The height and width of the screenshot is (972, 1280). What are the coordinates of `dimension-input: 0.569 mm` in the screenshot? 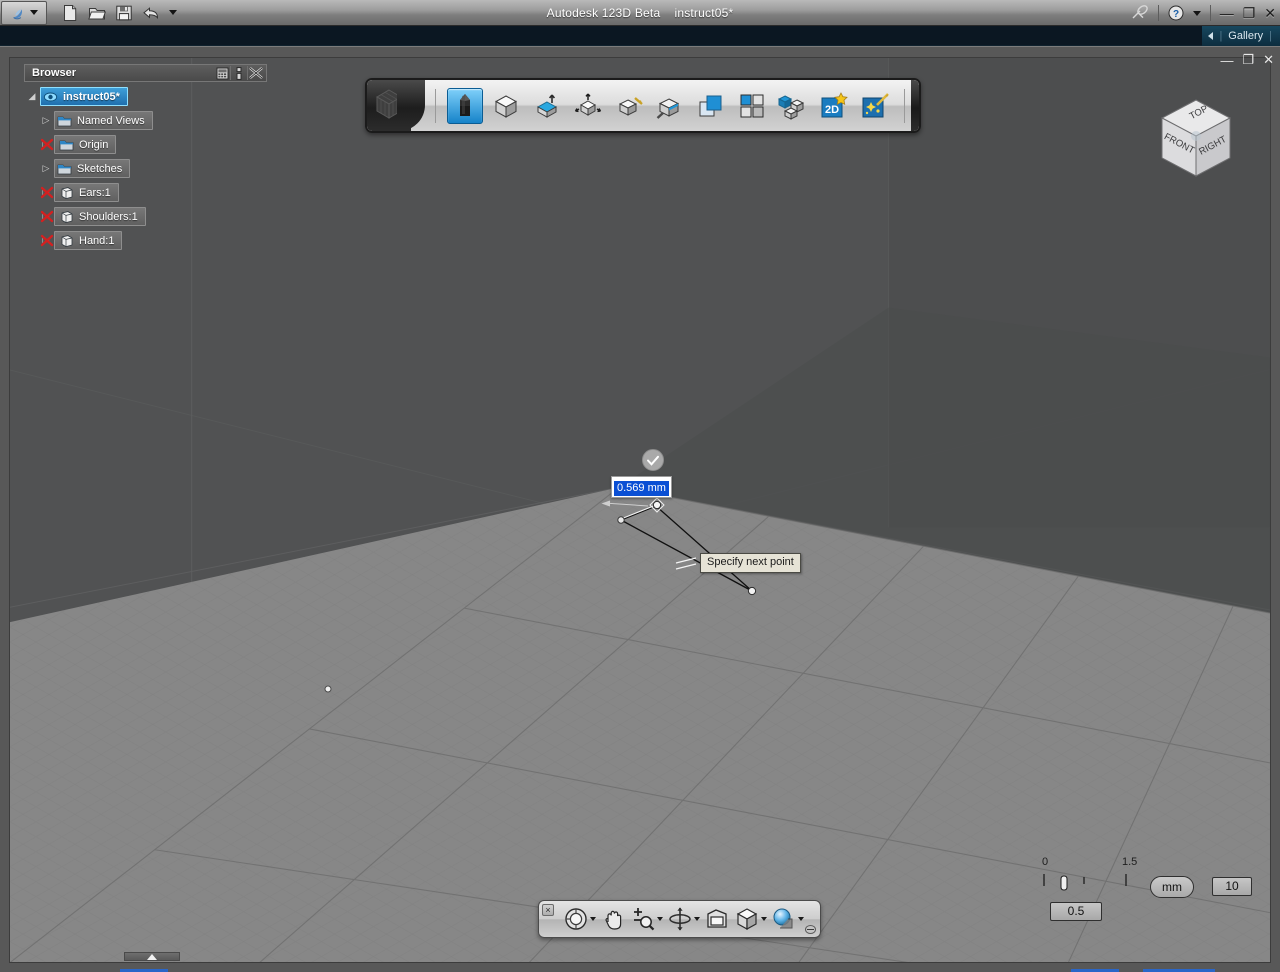 It's located at (641, 487).